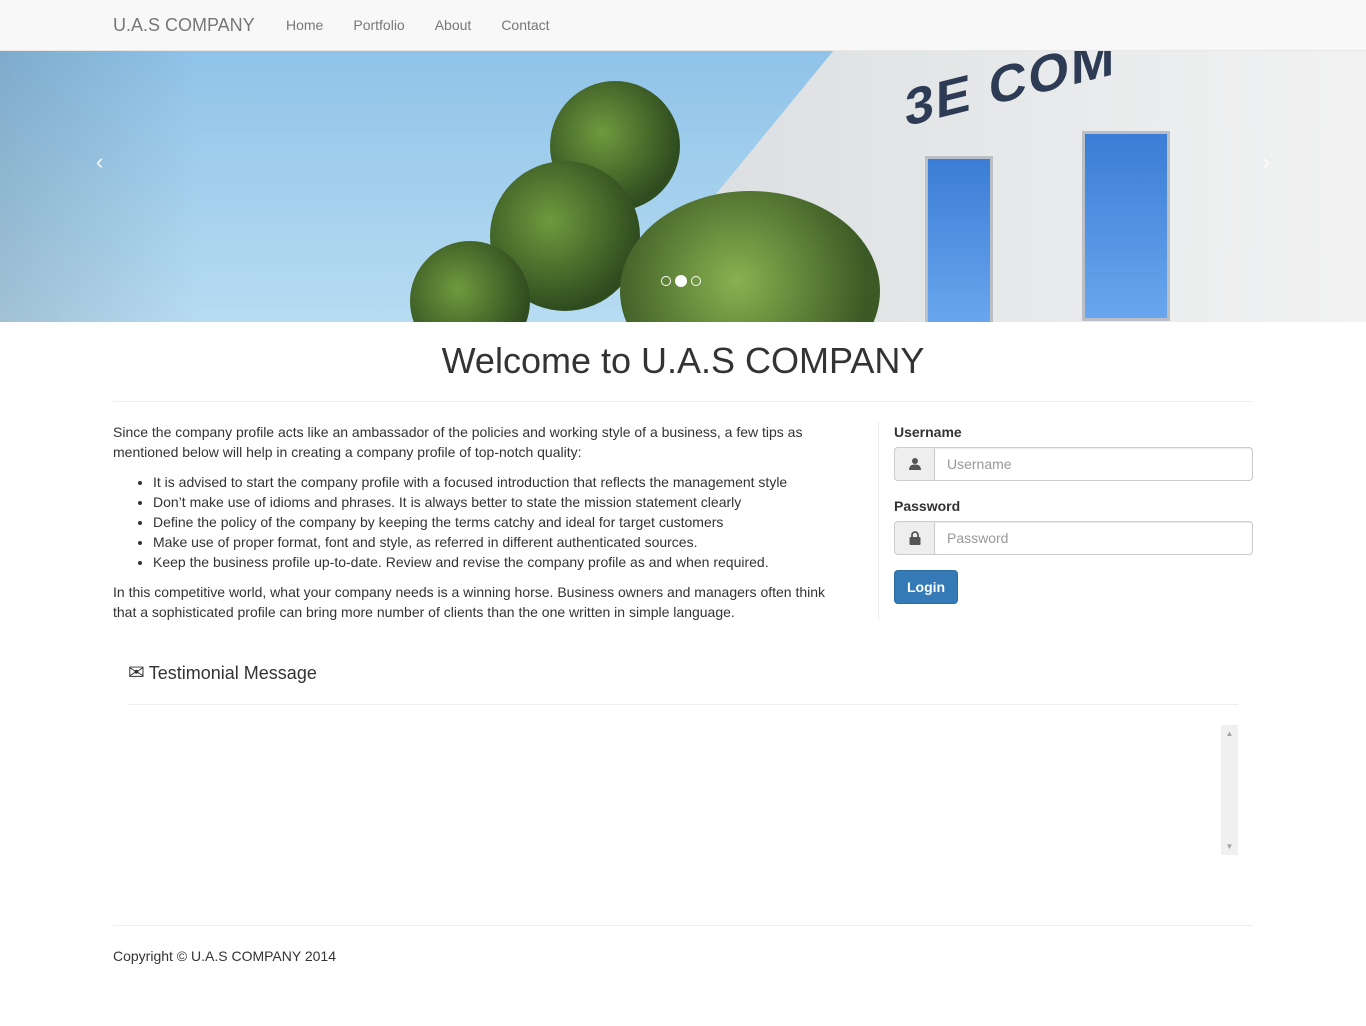 The image size is (1366, 1026). Describe the element at coordinates (914, 464) in the screenshot. I see `user-icon` at that location.